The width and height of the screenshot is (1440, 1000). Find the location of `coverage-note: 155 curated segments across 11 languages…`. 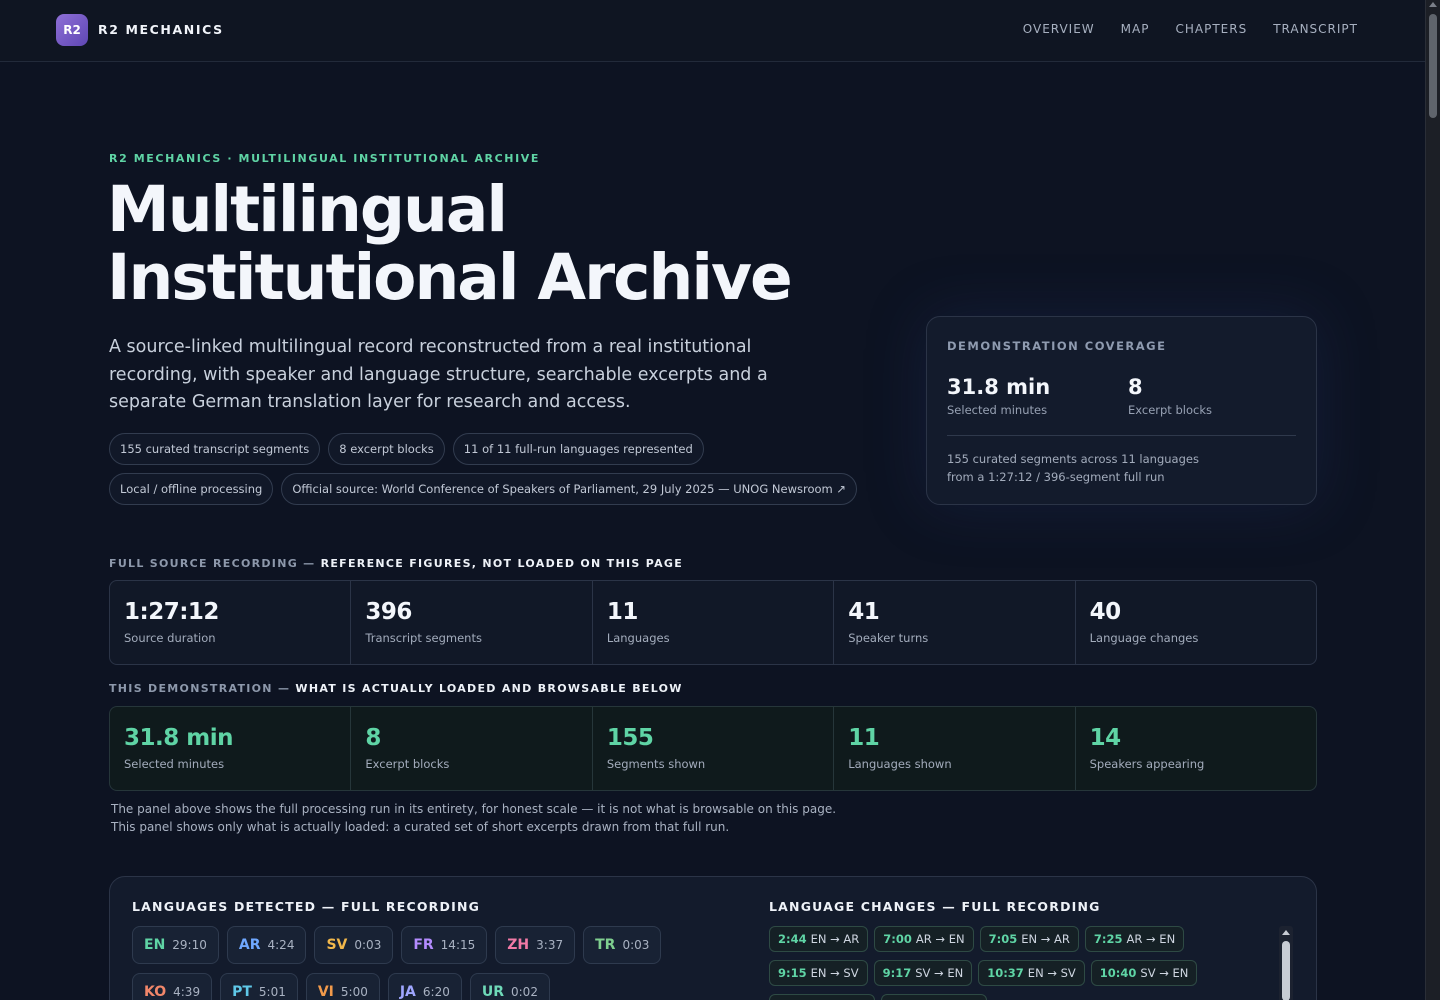

coverage-note: 155 curated segments across 11 languages… is located at coordinates (1073, 468).